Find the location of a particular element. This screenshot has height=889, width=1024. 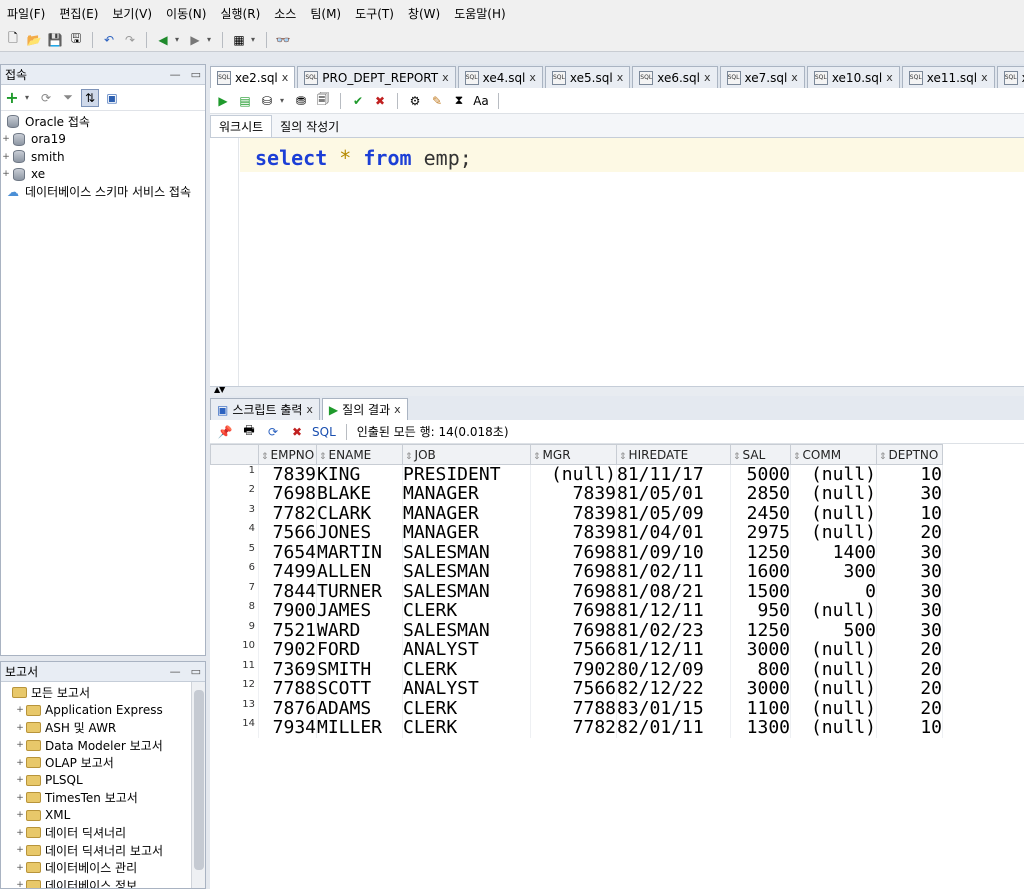

table-cell: 7900 is located at coordinates (287, 611).